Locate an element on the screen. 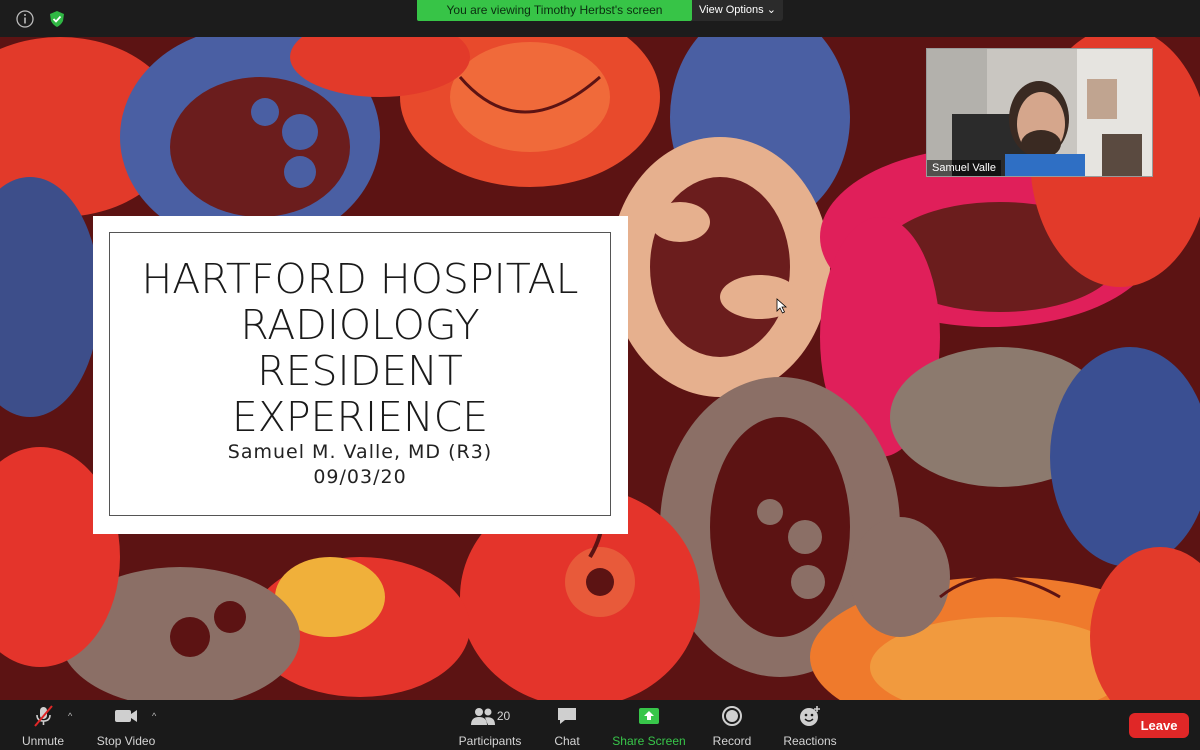 Image resolution: width=1200 pixels, height=750 pixels. chat-button: Chat is located at coordinates (567, 726).